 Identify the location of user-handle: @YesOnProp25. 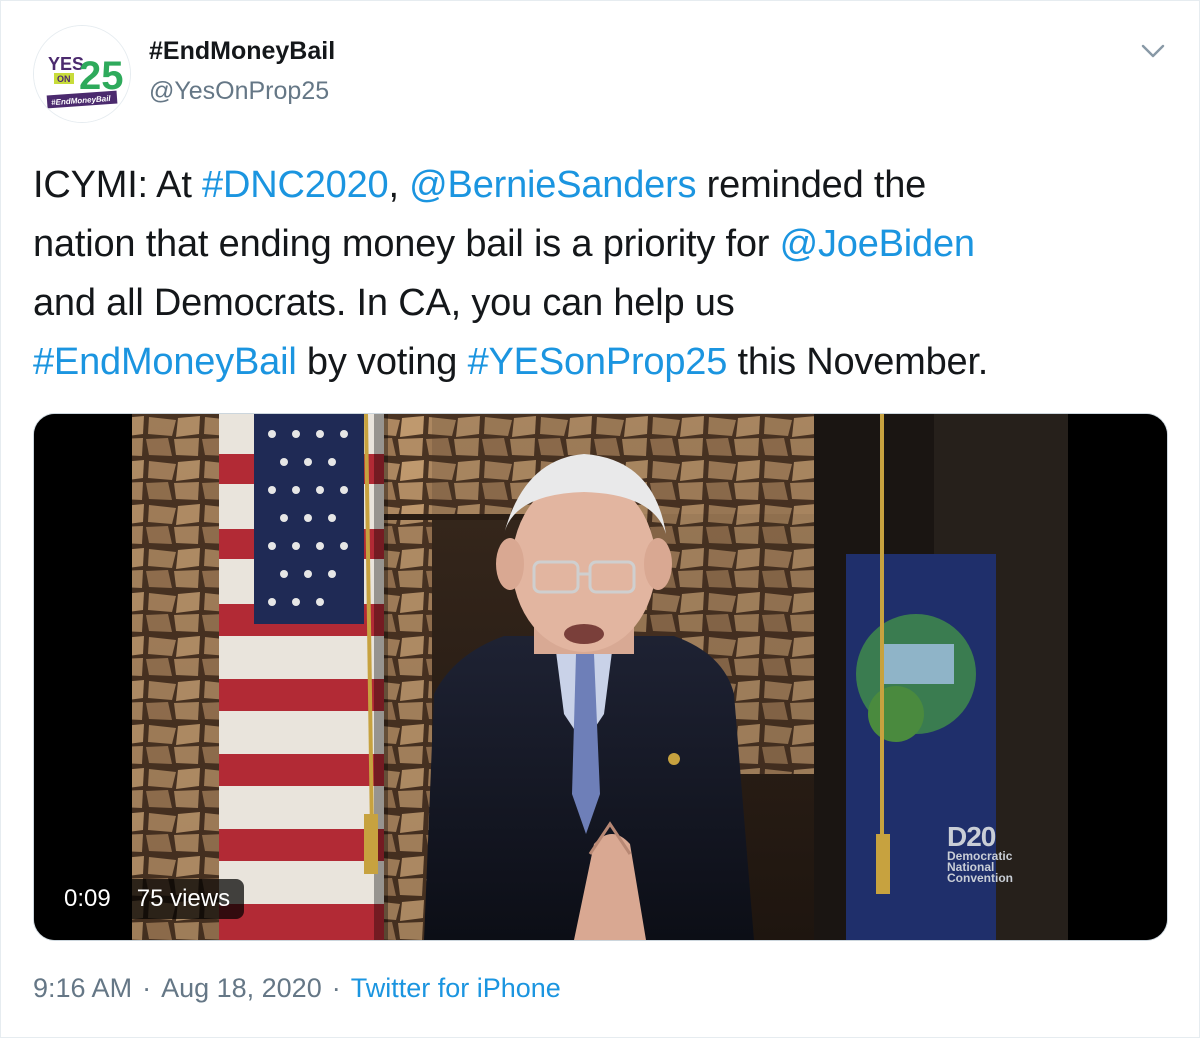
(239, 91).